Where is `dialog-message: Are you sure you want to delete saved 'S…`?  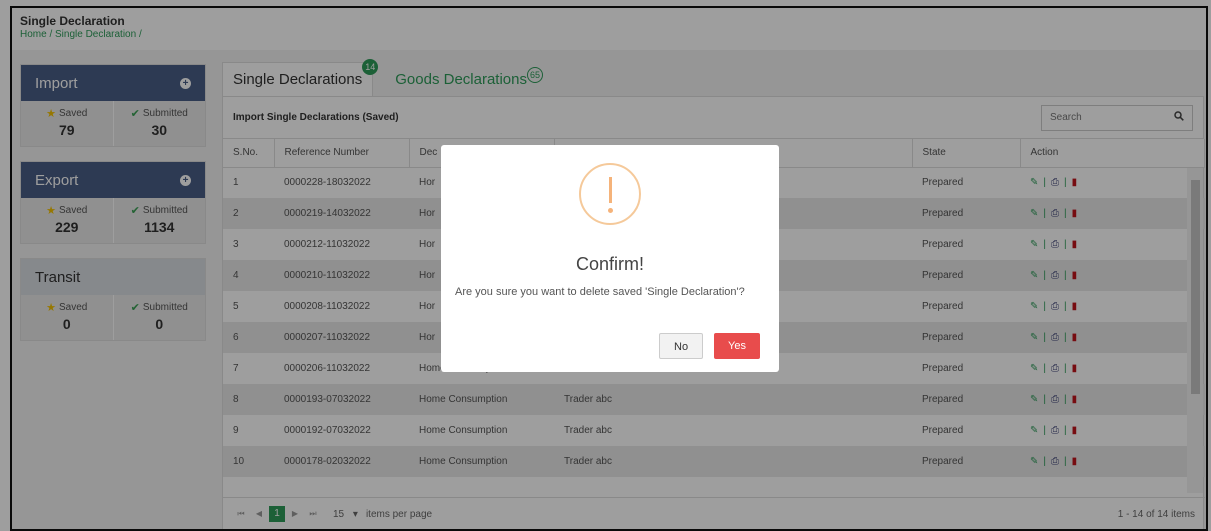 dialog-message: Are you sure you want to delete saved 'S… is located at coordinates (600, 292).